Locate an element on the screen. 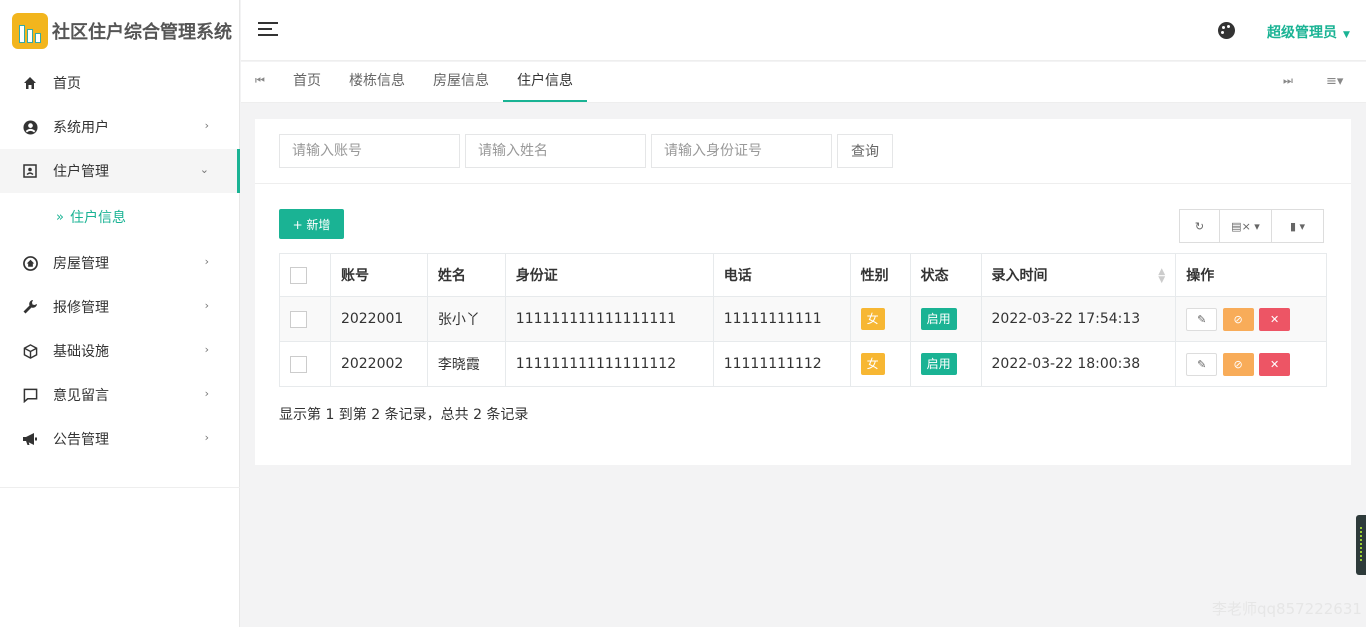 Image resolution: width=1366 pixels, height=627 pixels. select-all-checkbox is located at coordinates (298, 275).